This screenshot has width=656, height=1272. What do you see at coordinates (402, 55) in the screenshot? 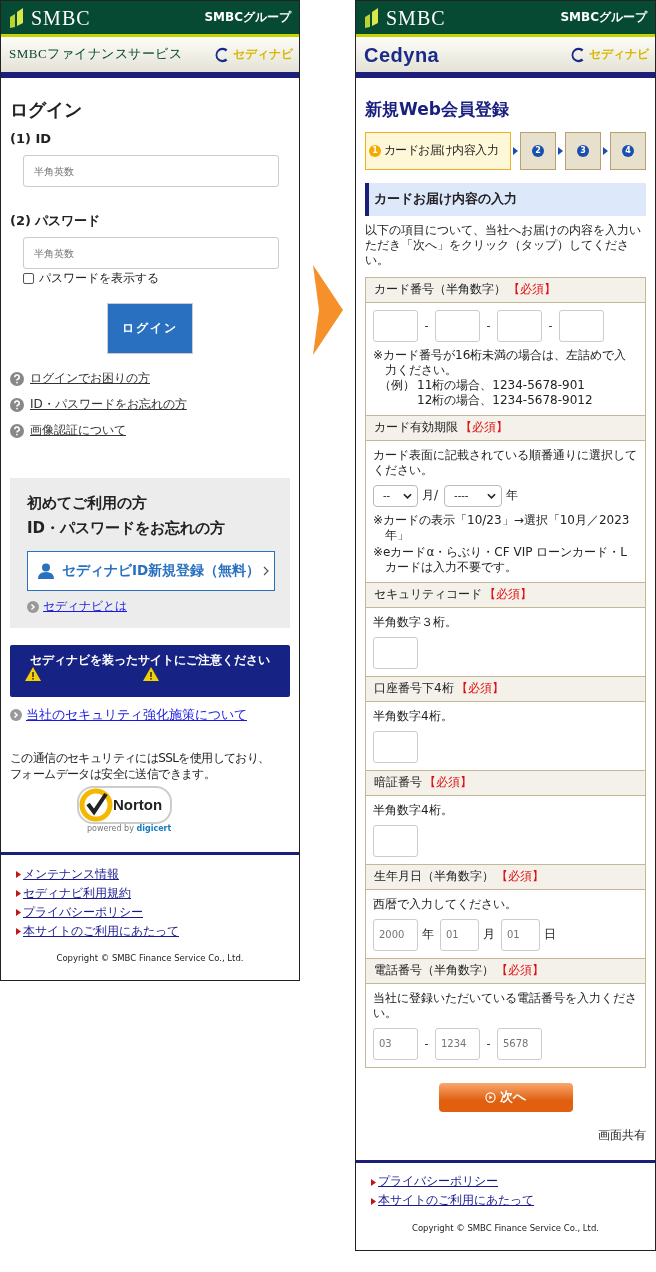
I see `company-logo: Cedyna` at bounding box center [402, 55].